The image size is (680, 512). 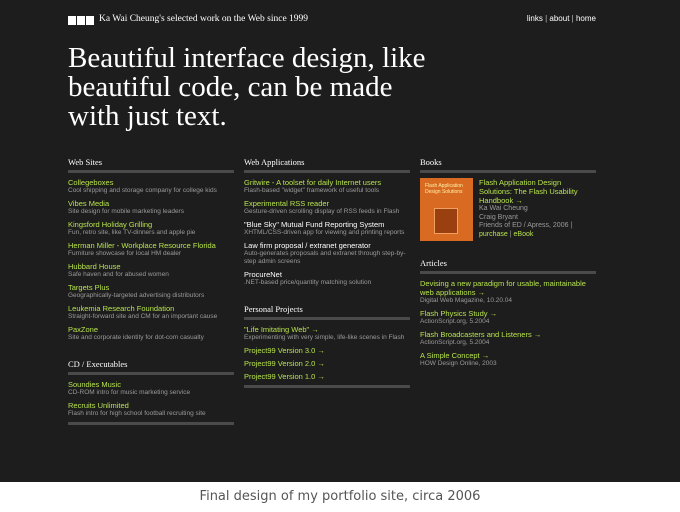 I want to click on list-item: Project99 Version 1.0 →, so click(x=327, y=376).